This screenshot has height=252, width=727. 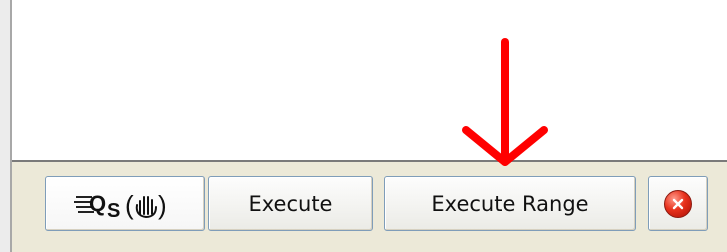 What do you see at coordinates (505, 102) in the screenshot?
I see `red-down-arrow-annotation` at bounding box center [505, 102].